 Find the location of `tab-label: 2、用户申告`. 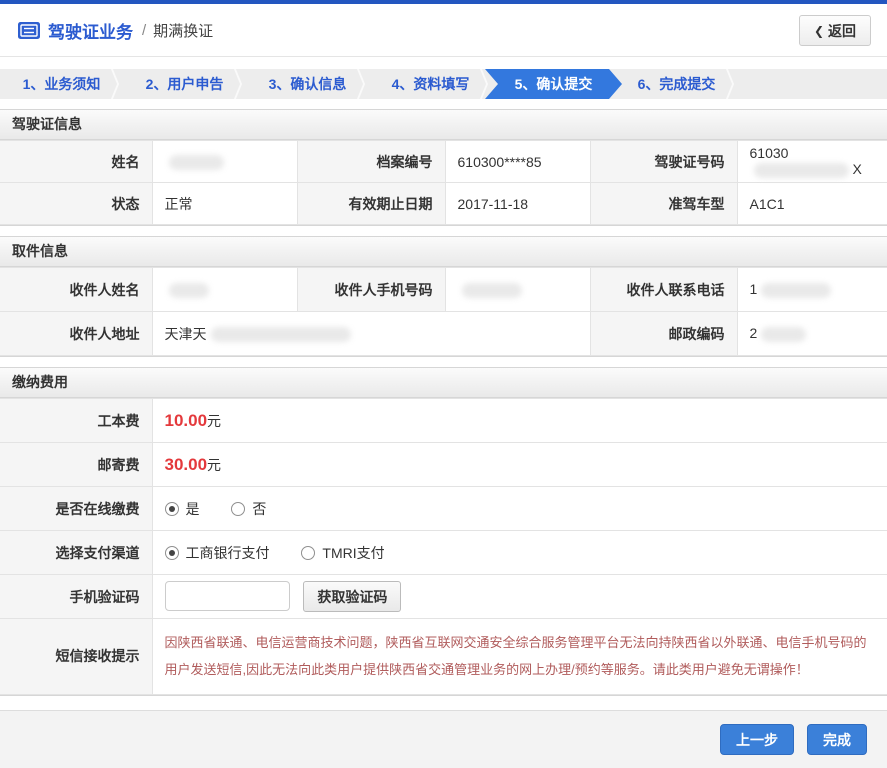

tab-label: 2、用户申告 is located at coordinates (184, 84).